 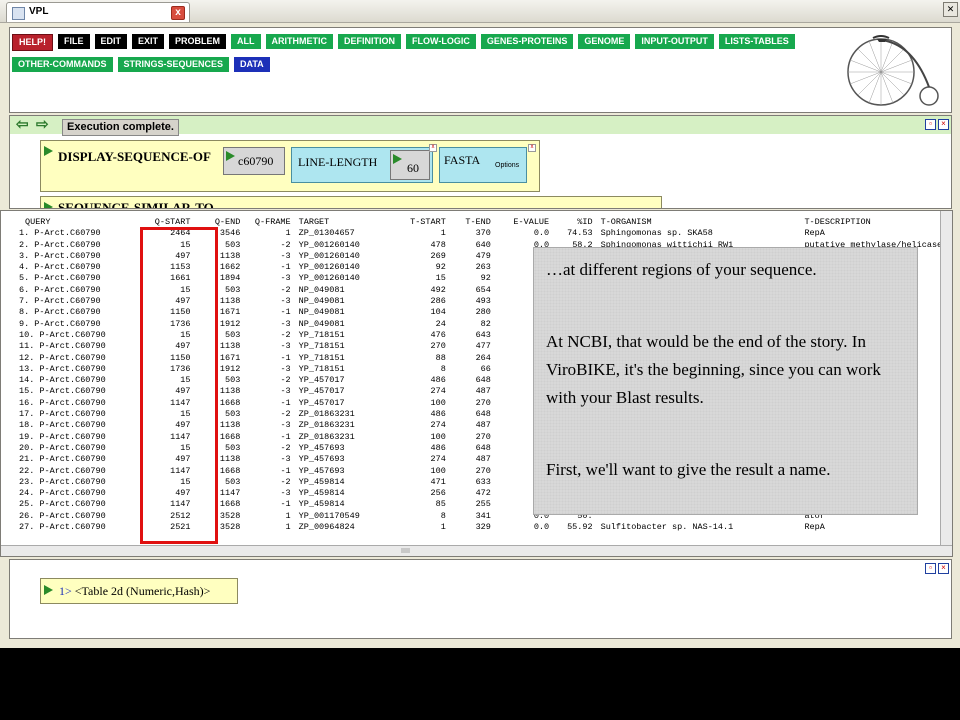 I want to click on line-length-value-box: 60, so click(x=410, y=165).